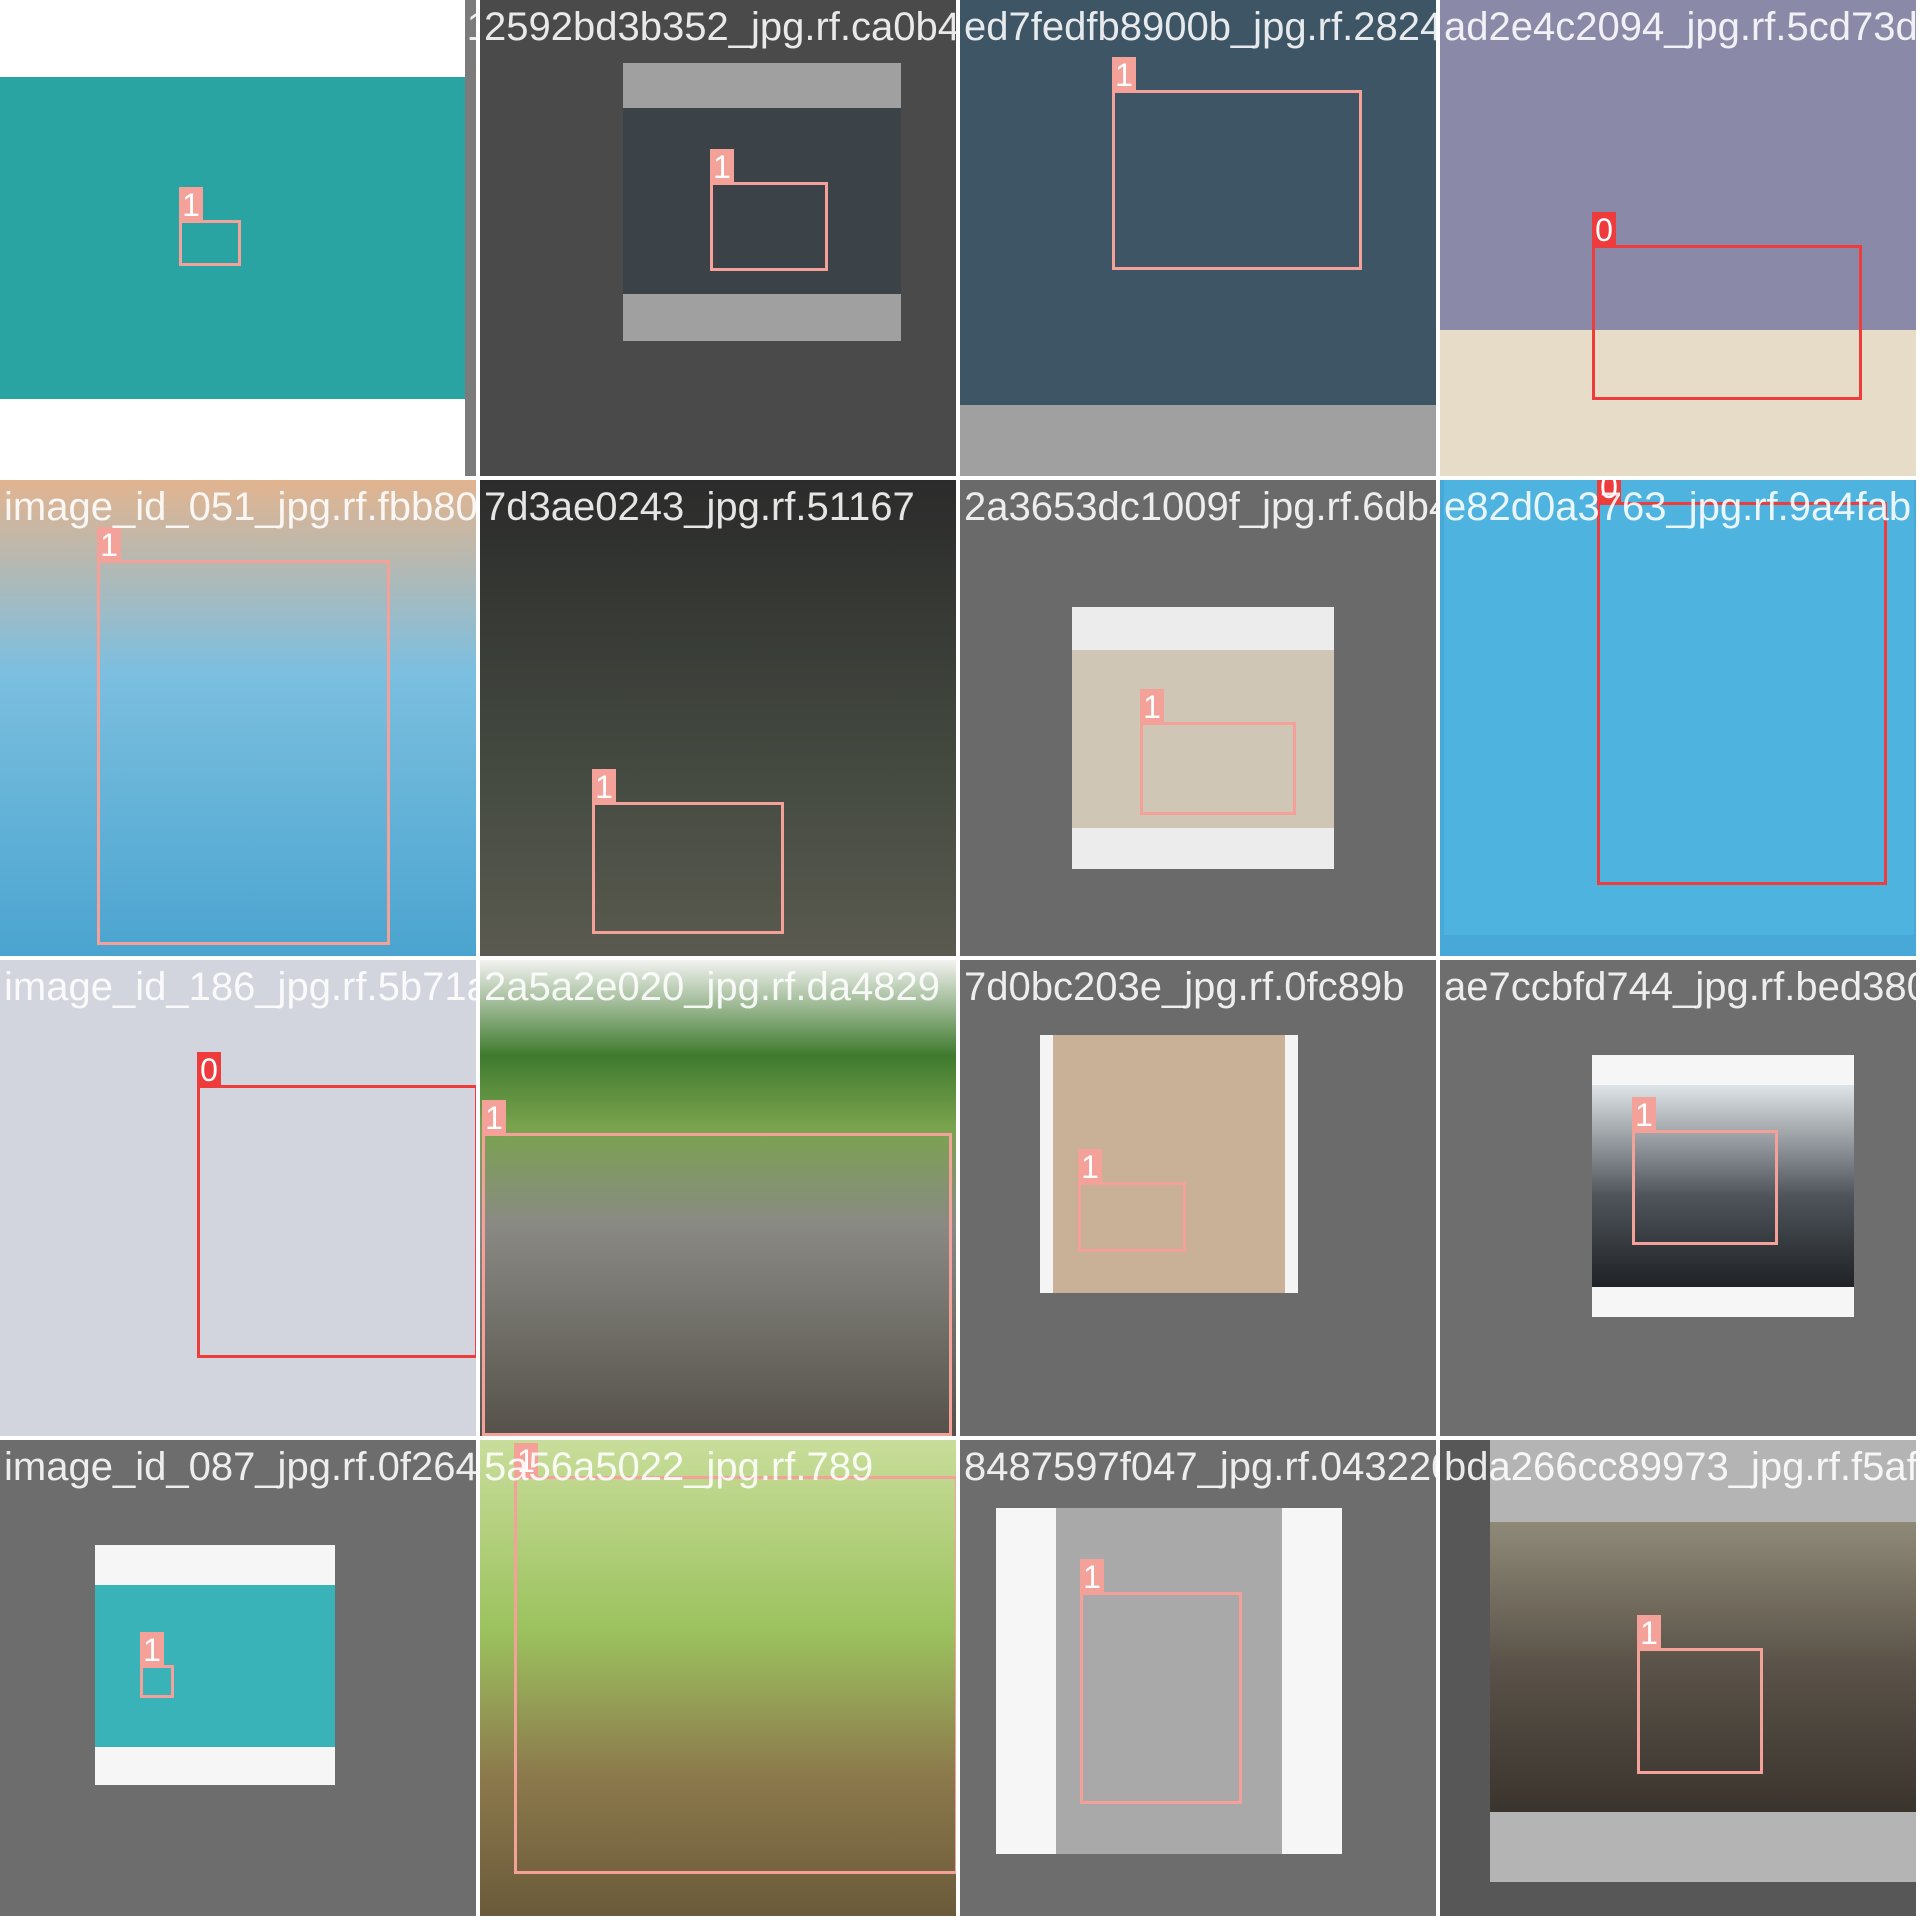 The image size is (1920, 1920). I want to click on tile-filename: e82d0a3763_jpg.rf.9a4fab, so click(1678, 507).